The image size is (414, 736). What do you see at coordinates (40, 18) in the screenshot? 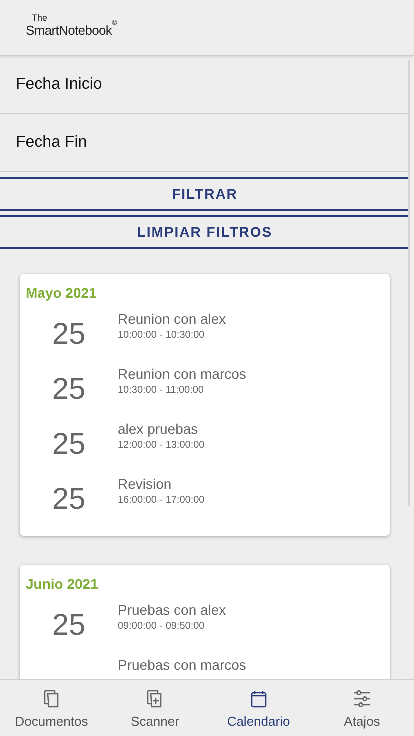
I see `logo-text: The` at bounding box center [40, 18].